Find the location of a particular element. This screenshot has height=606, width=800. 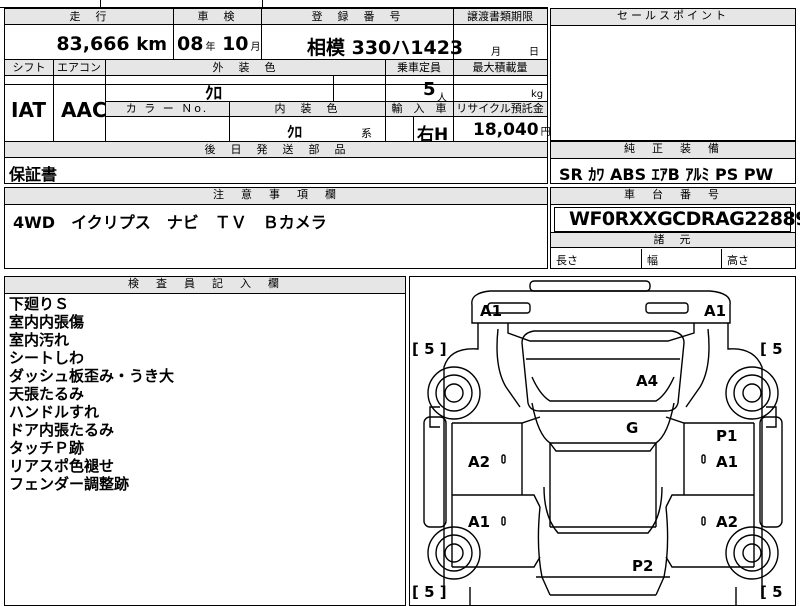

aircon-label: エアコン is located at coordinates (79, 67).